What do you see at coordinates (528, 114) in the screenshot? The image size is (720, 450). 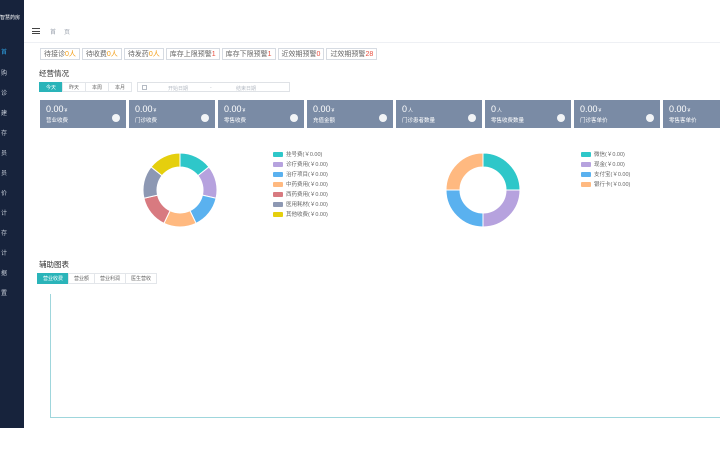 I see `stat-card: 0人 零售收费数量` at bounding box center [528, 114].